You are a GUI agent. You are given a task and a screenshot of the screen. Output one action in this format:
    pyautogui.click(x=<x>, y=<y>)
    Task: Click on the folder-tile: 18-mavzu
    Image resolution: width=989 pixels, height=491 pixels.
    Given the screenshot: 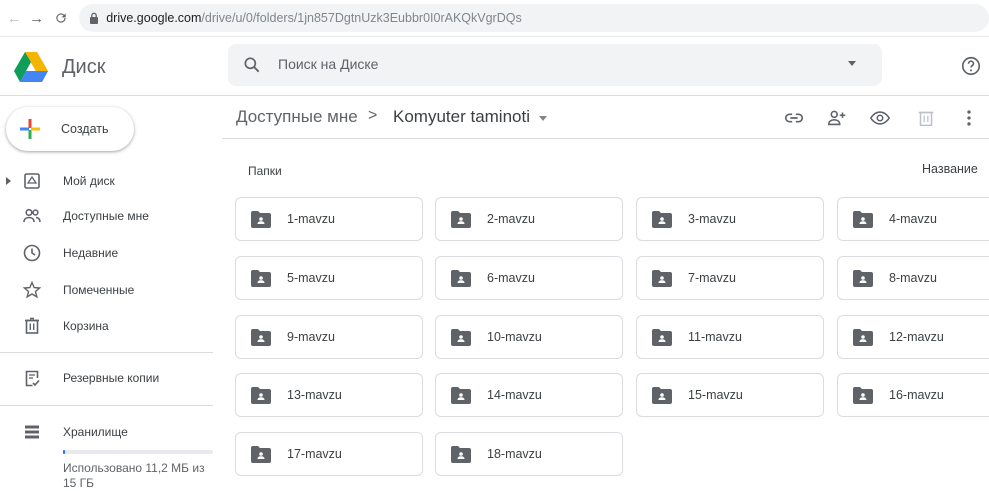 What is the action you would take?
    pyautogui.click(x=529, y=454)
    